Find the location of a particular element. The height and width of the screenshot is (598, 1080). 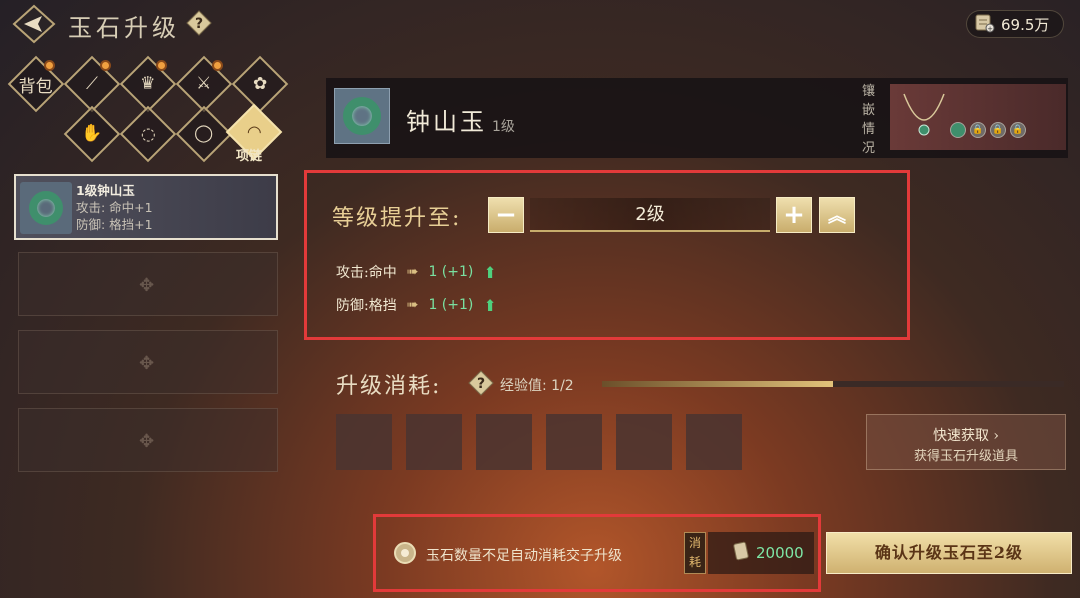

category-ring: ◌ is located at coordinates (148, 134).